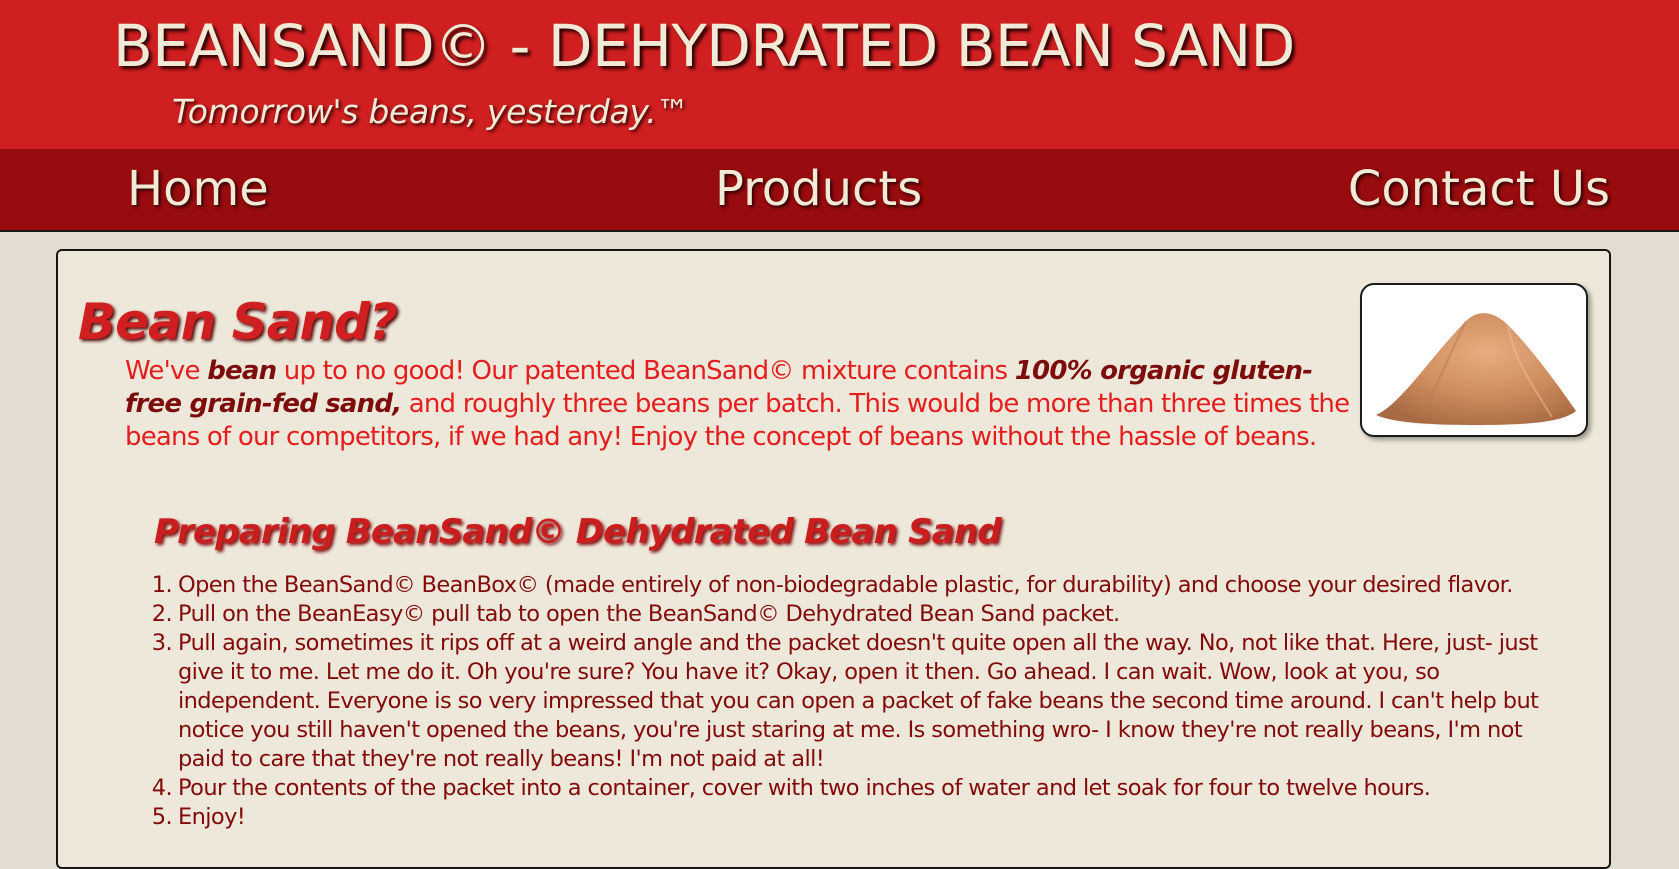  I want to click on step-item: Enjoy!, so click(196, 817).